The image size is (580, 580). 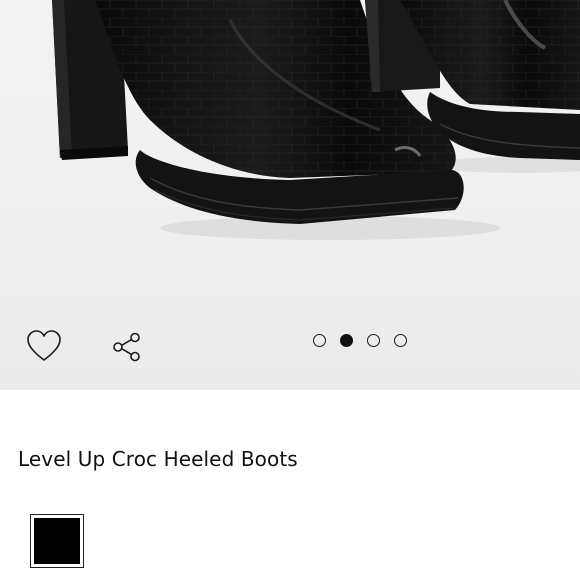 I want to click on wishlist-button, so click(x=44, y=346).